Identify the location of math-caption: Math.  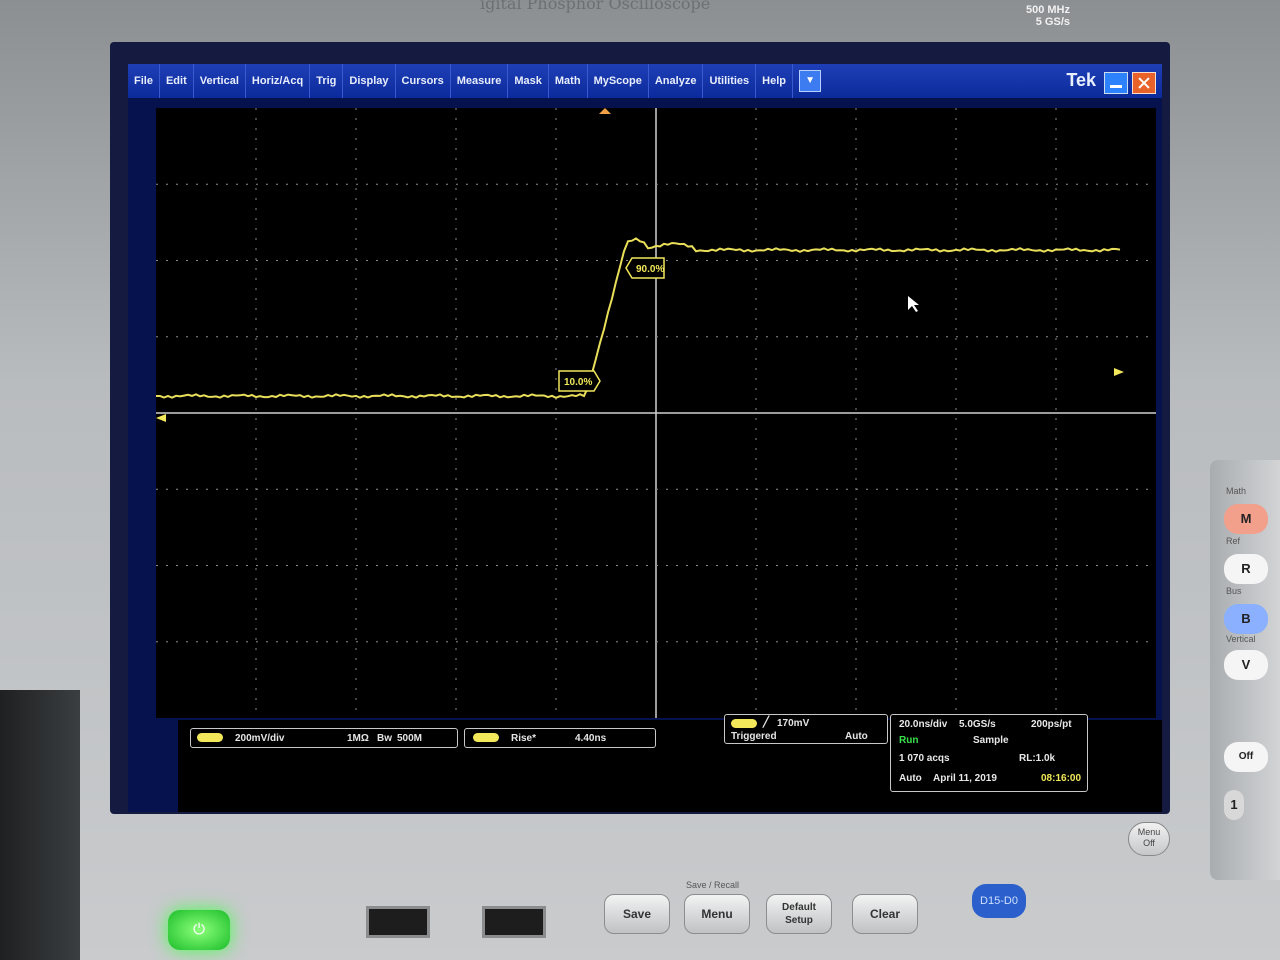
(1236, 491).